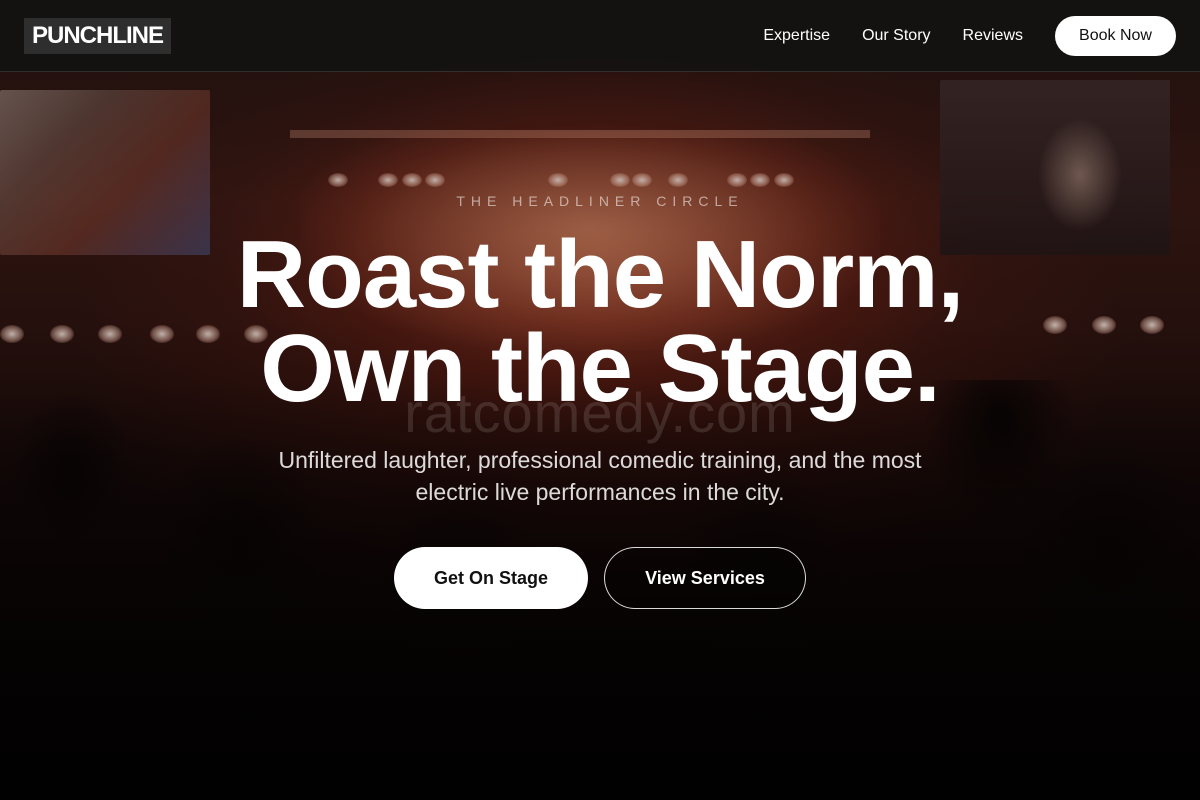 The image size is (1200, 800). I want to click on nav-link-reviews: Reviews, so click(993, 36).